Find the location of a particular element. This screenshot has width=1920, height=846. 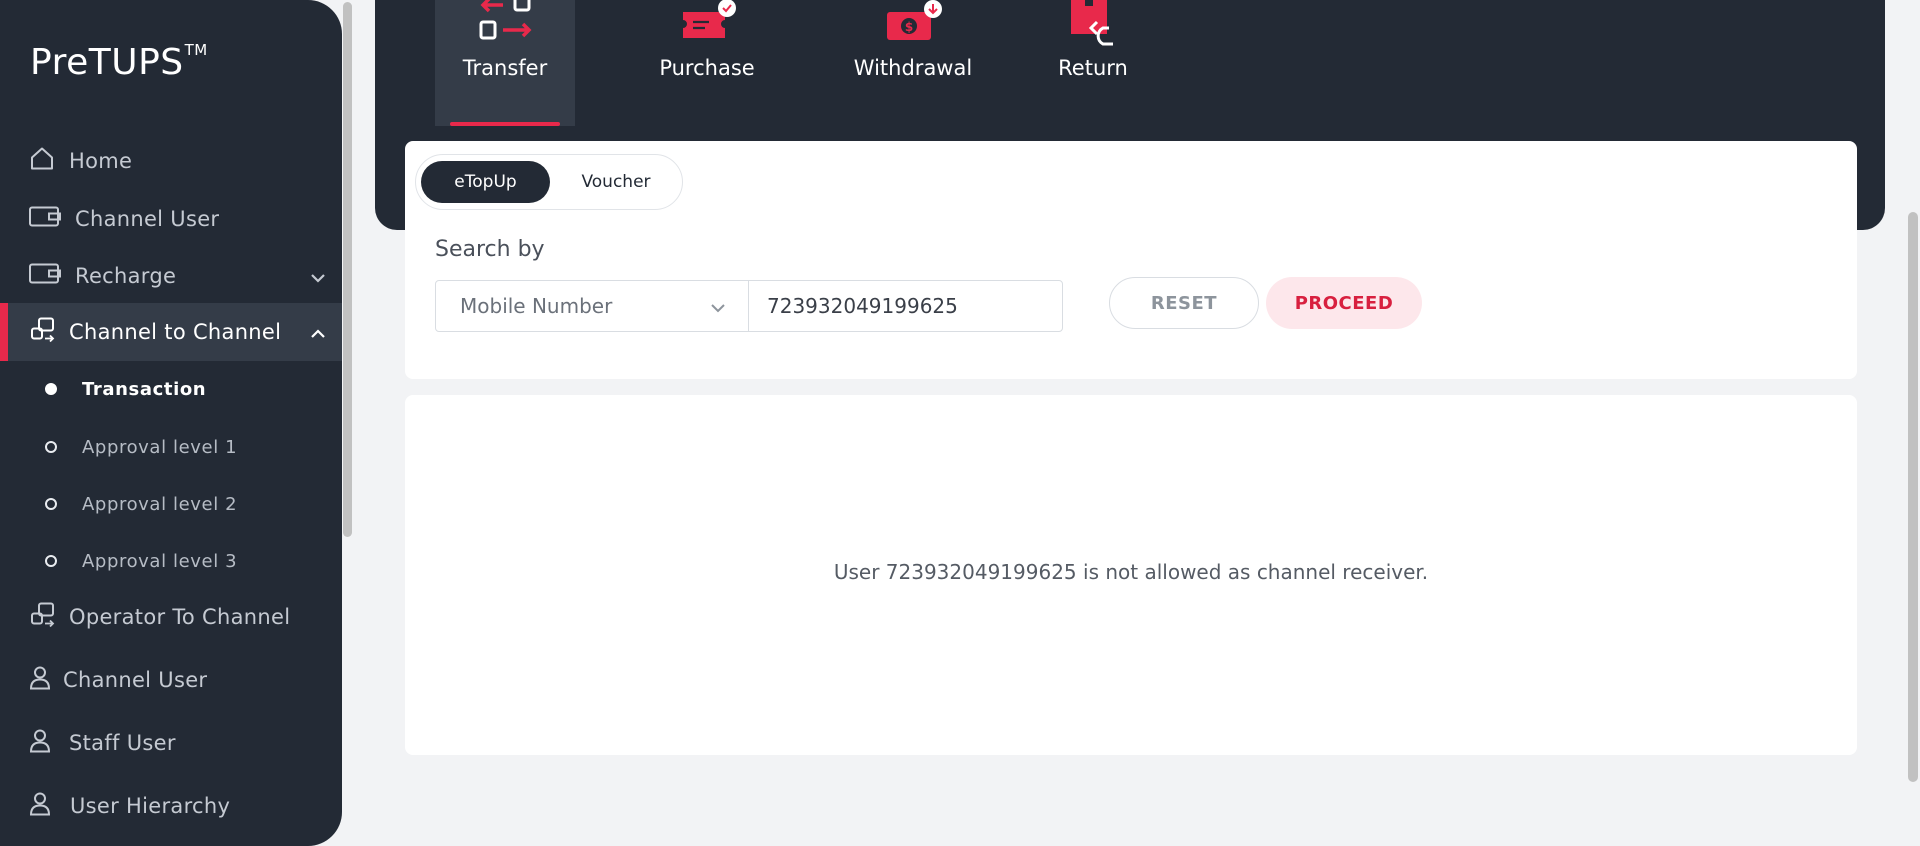

brand-logo: PreTUPSTM is located at coordinates (119, 62).